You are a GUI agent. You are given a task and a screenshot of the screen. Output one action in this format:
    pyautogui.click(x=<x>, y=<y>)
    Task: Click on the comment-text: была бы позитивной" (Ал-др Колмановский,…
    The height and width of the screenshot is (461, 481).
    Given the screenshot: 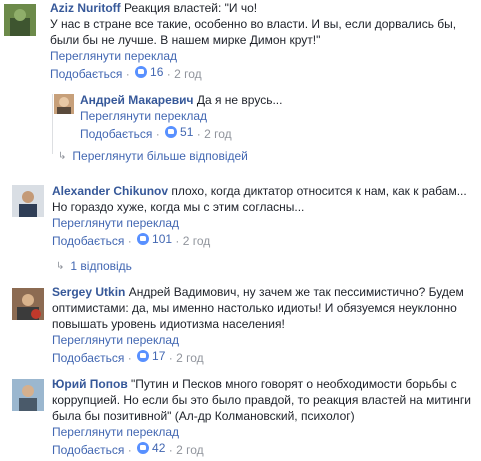 What is the action you would take?
    pyautogui.click(x=203, y=416)
    